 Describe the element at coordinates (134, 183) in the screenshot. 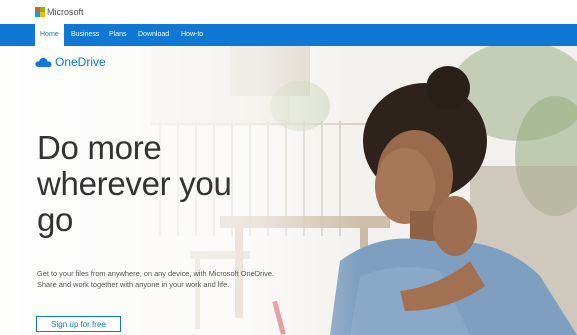

I see `headline-line-2: wherever you` at that location.